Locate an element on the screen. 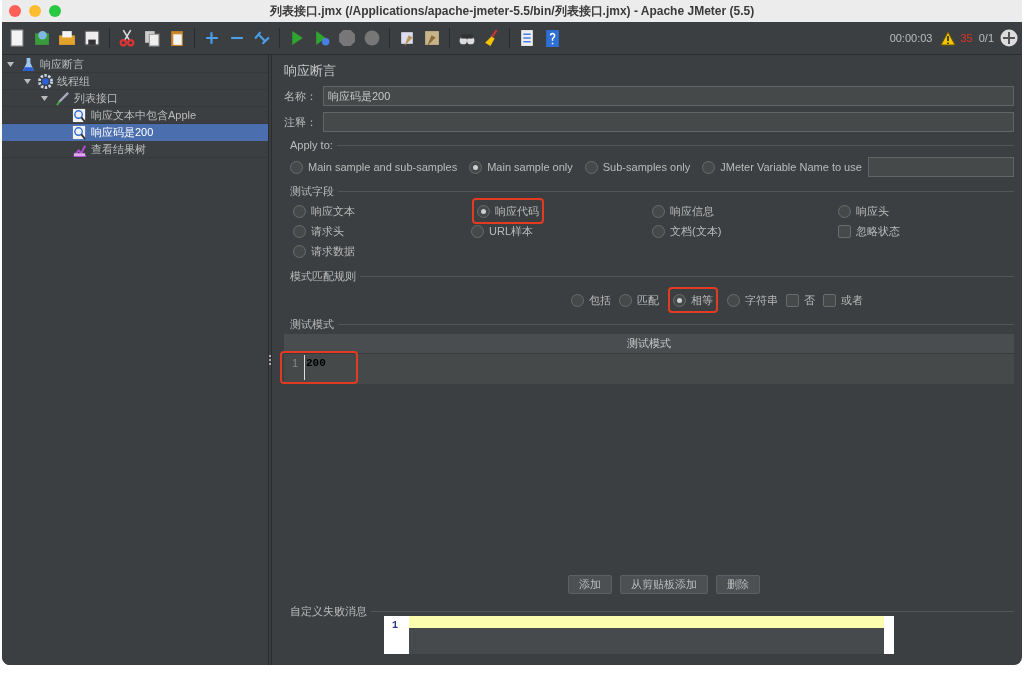  tree-item: 列表接口 is located at coordinates (135, 98).